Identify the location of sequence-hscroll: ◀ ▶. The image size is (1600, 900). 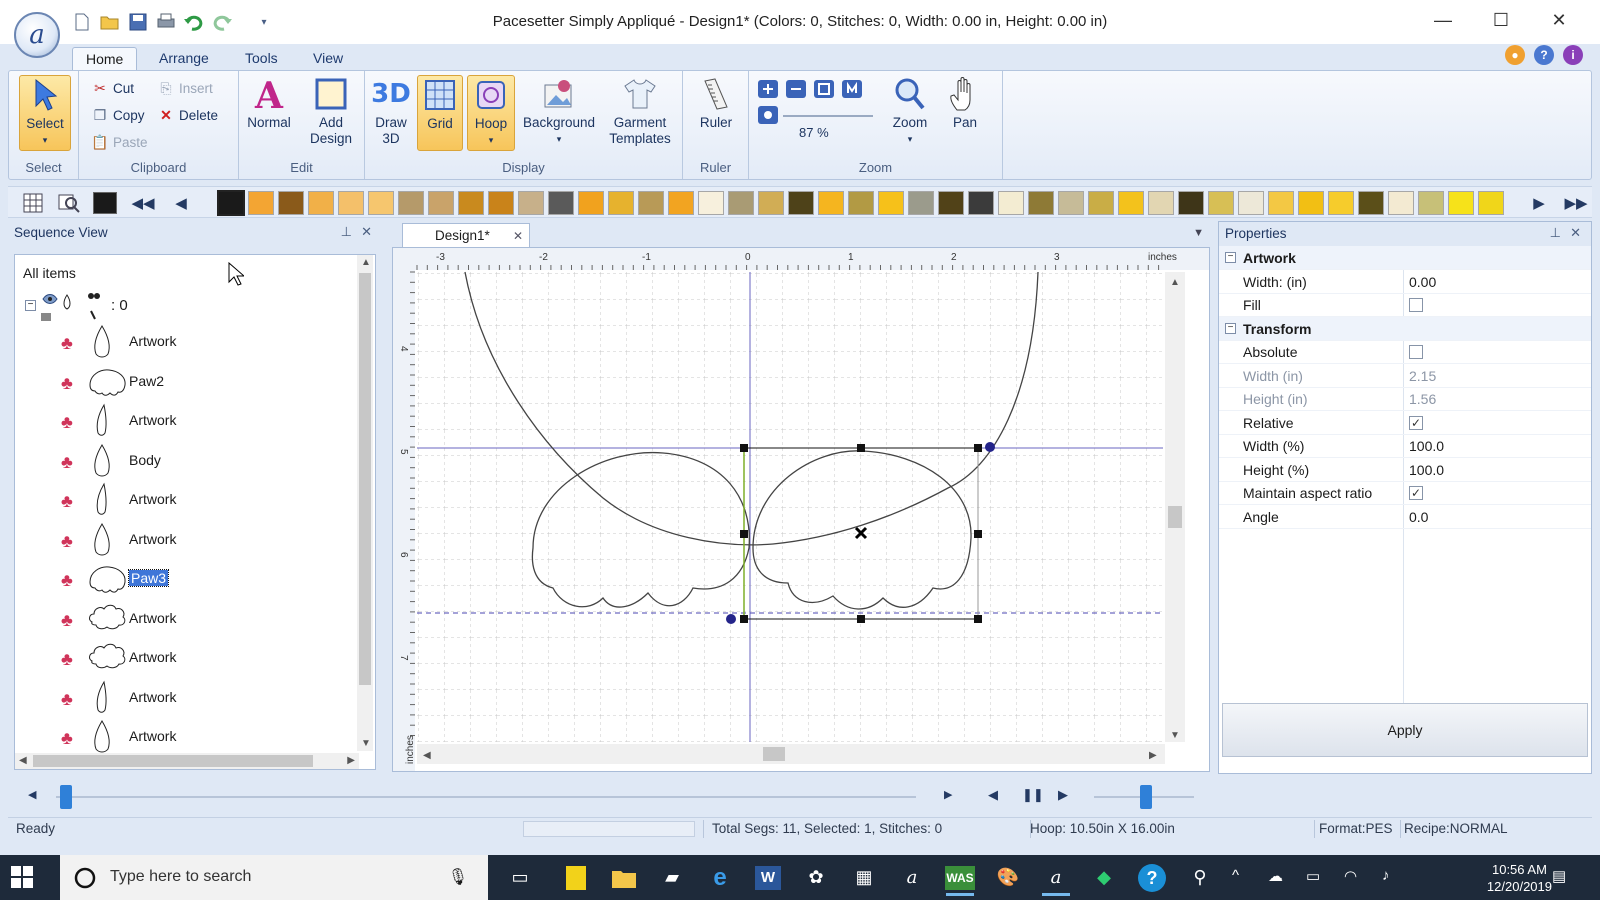
(187, 761).